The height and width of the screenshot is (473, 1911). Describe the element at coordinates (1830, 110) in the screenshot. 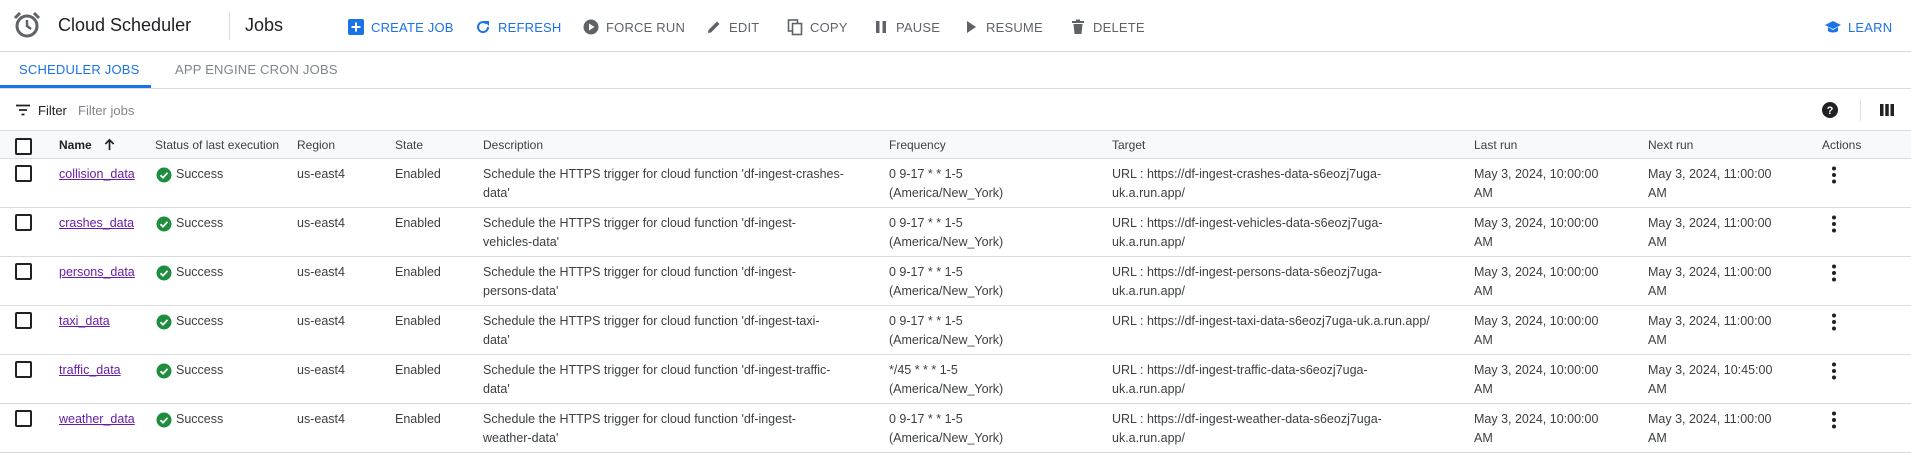

I see `help-icon: ?` at that location.